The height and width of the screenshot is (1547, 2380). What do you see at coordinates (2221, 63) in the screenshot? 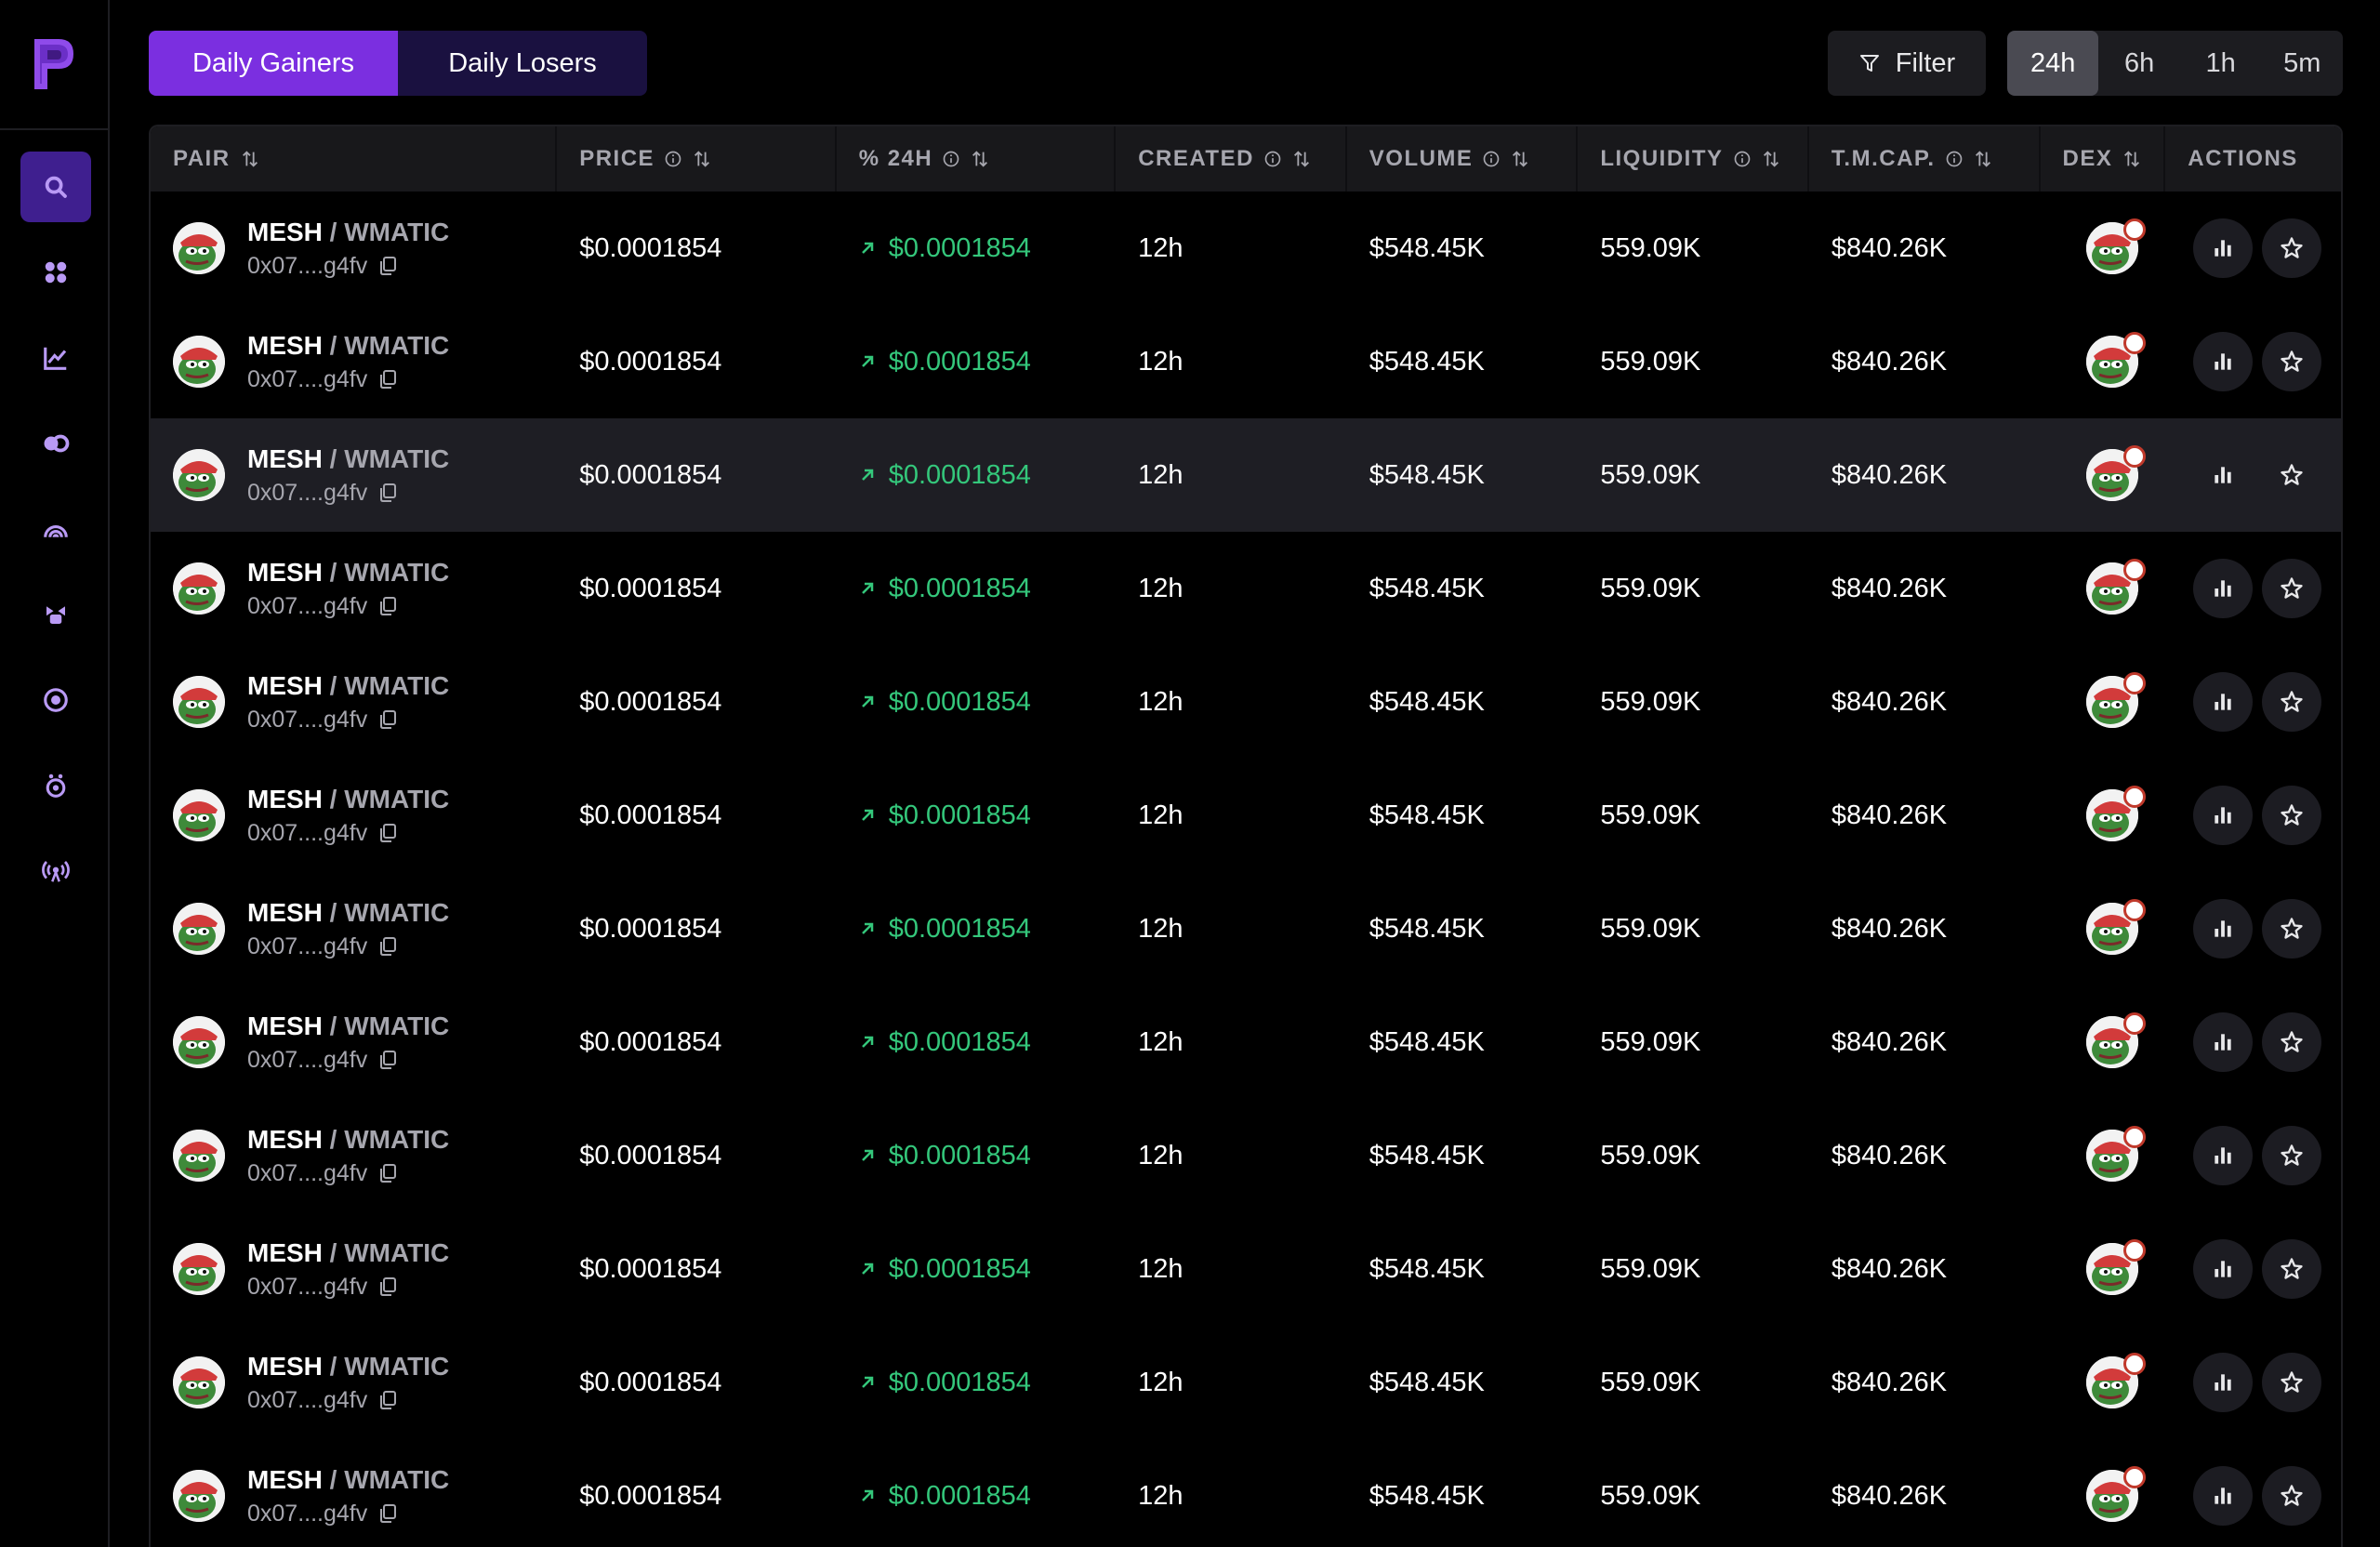
I see `timeframe-1h: 1h` at bounding box center [2221, 63].